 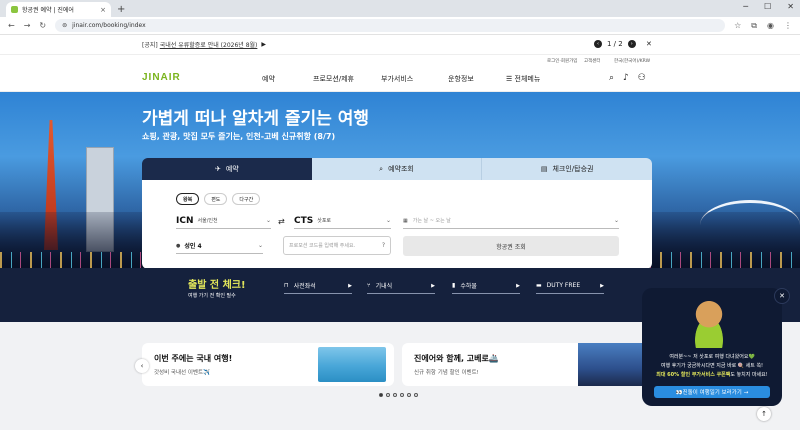 I want to click on bear-mascot-image, so click(x=709, y=322).